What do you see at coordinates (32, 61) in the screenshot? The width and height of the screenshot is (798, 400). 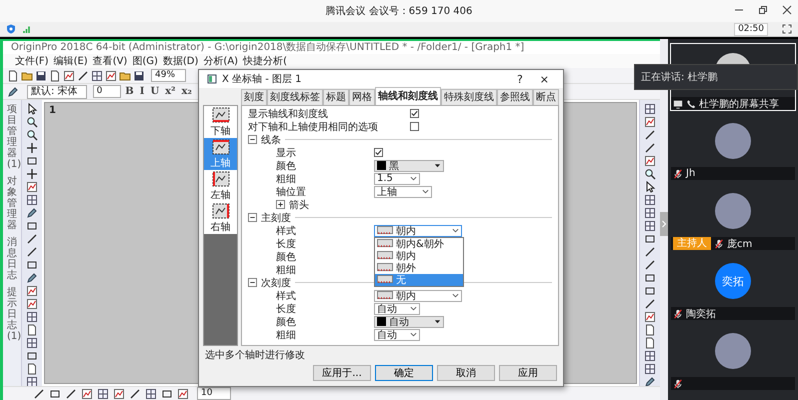 I see `menu-item: 文件(F)` at bounding box center [32, 61].